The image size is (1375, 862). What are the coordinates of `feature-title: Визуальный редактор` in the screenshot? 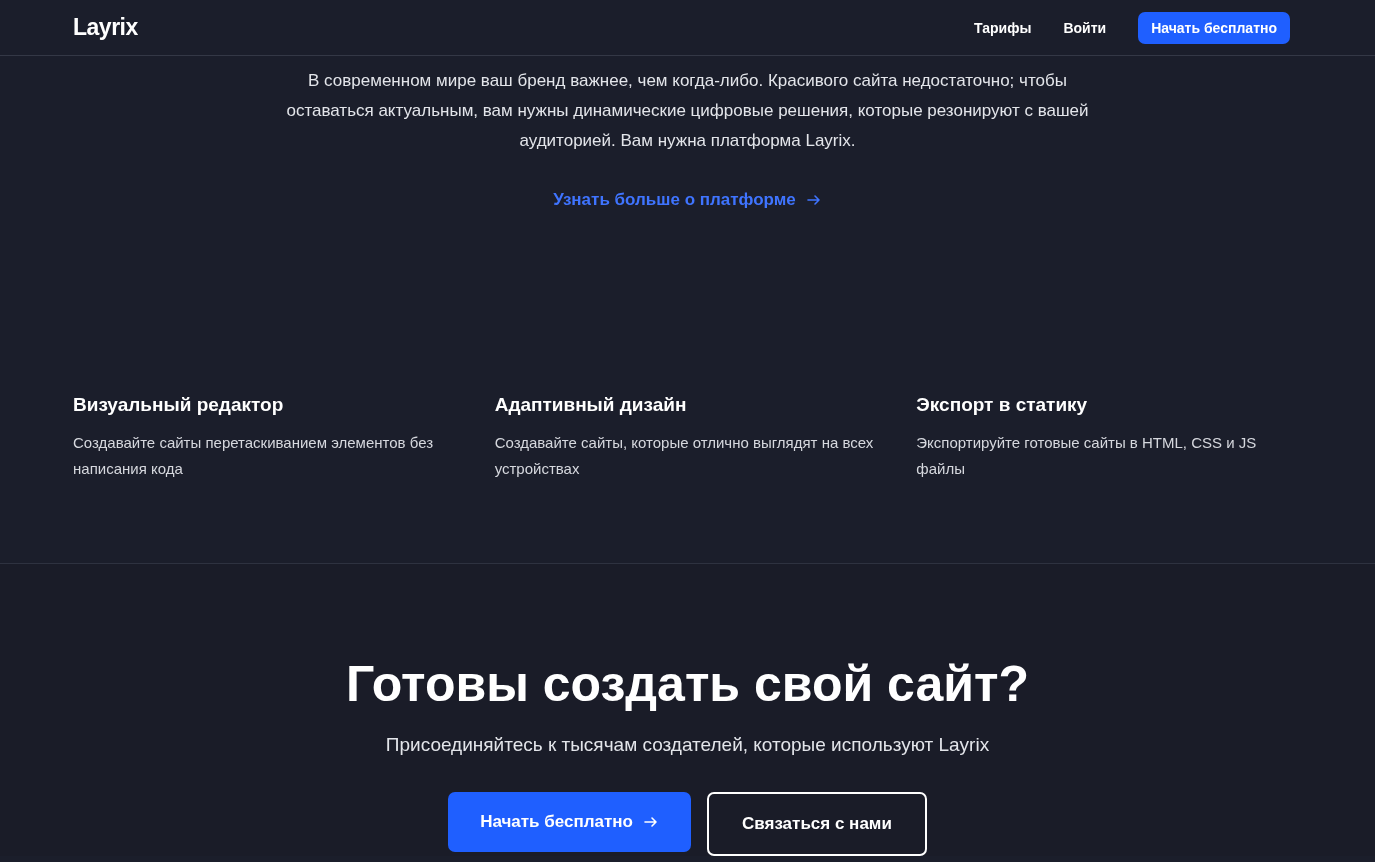 It's located at (179, 405).